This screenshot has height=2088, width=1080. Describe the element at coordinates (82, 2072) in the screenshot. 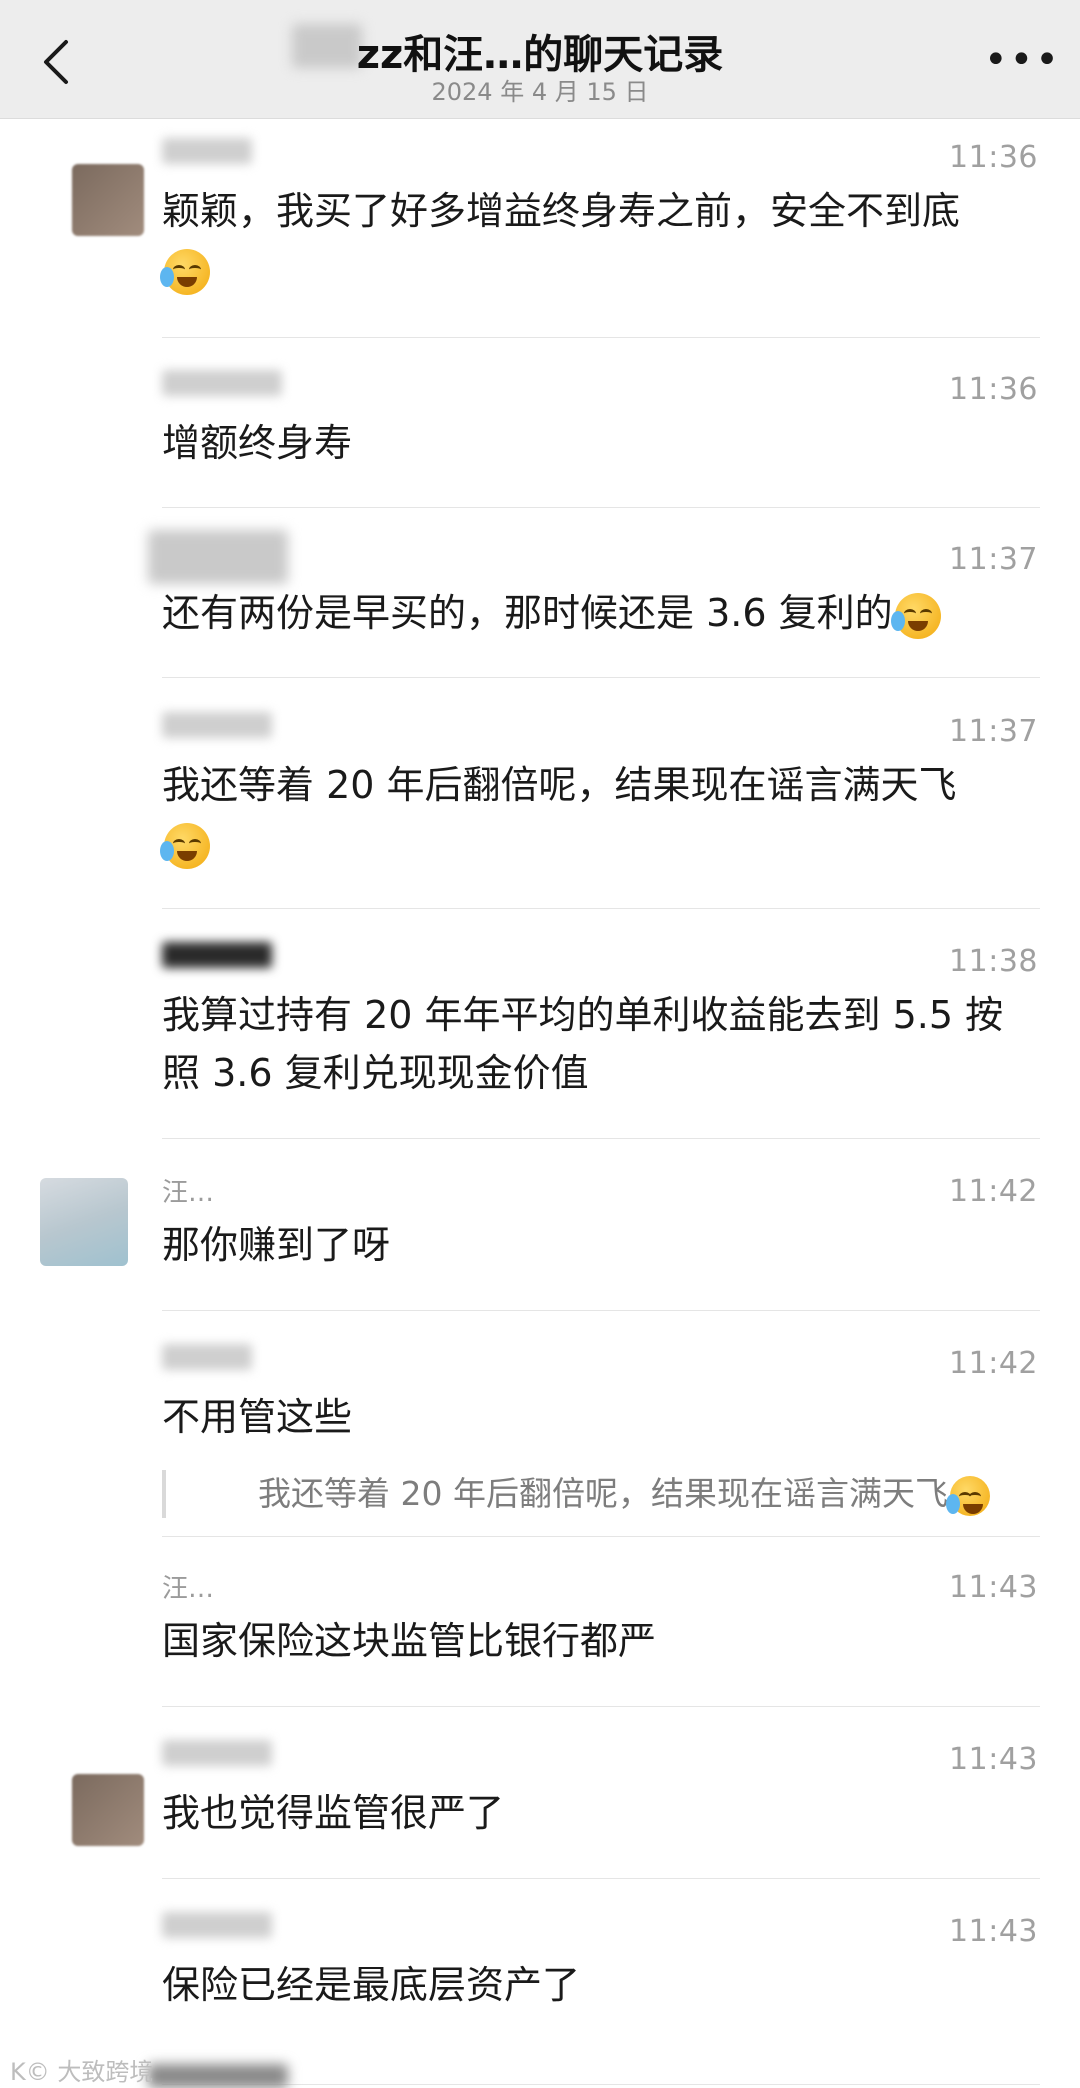

I see `watermark: K© 大致跨境` at that location.